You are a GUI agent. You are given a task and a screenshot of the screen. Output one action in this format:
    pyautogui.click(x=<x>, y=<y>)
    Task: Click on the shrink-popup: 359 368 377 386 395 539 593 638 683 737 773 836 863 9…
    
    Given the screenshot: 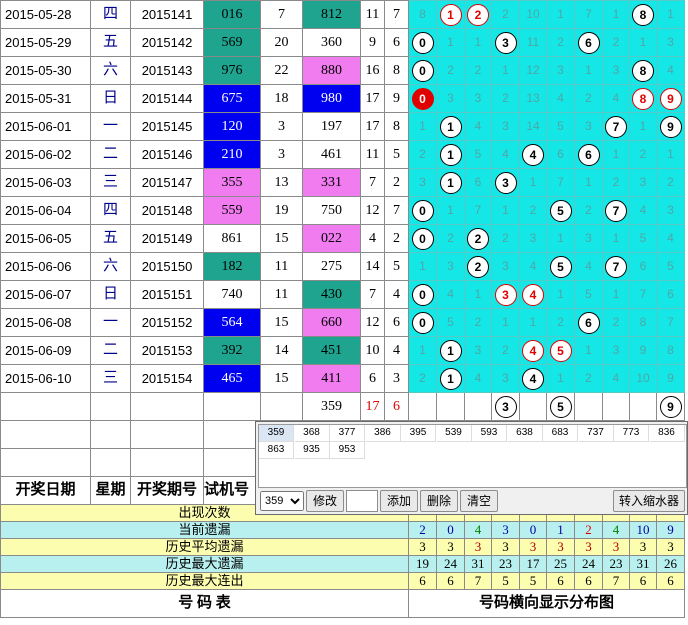 What is the action you would take?
    pyautogui.click(x=471, y=468)
    